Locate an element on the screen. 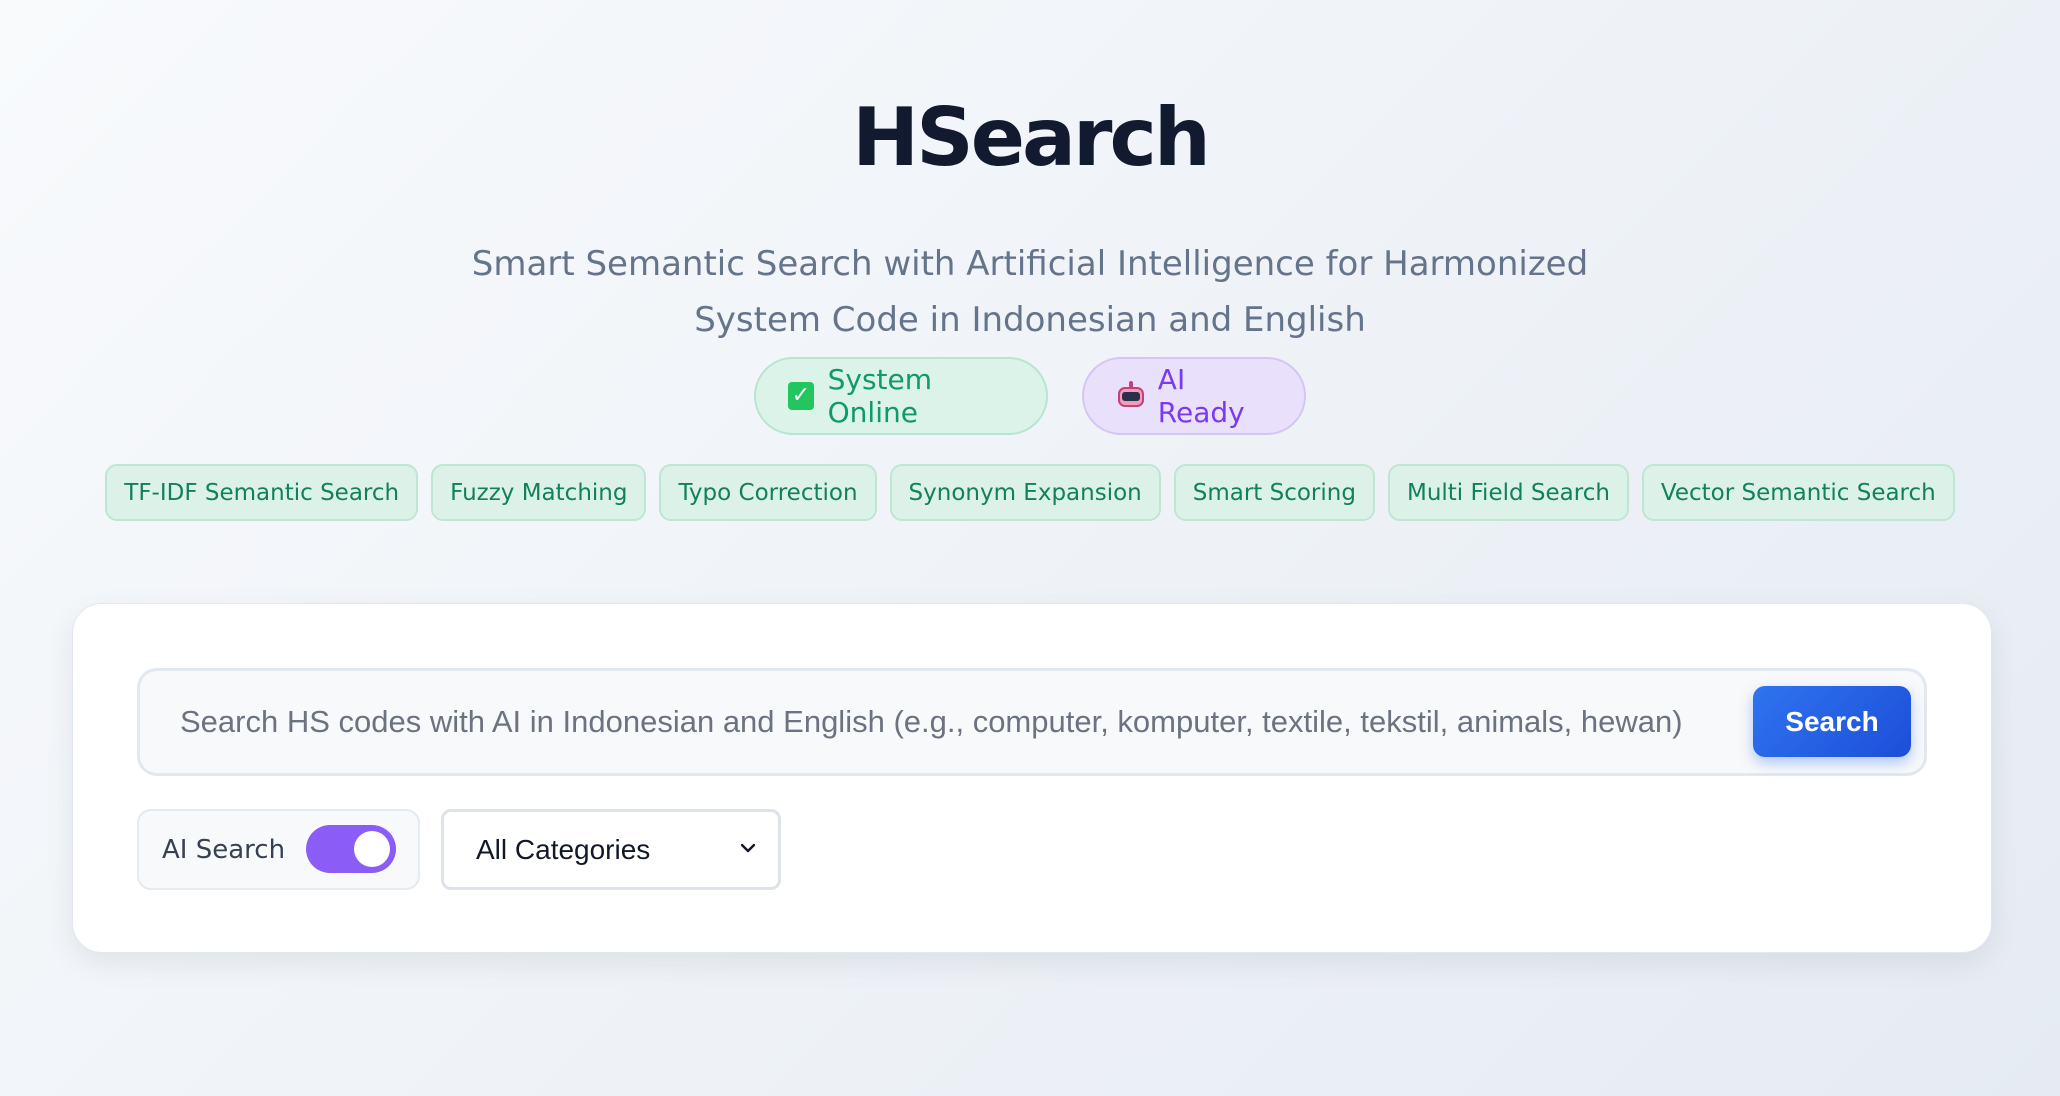 This screenshot has width=2060, height=1096. feature-tag: Typo Correction is located at coordinates (768, 492).